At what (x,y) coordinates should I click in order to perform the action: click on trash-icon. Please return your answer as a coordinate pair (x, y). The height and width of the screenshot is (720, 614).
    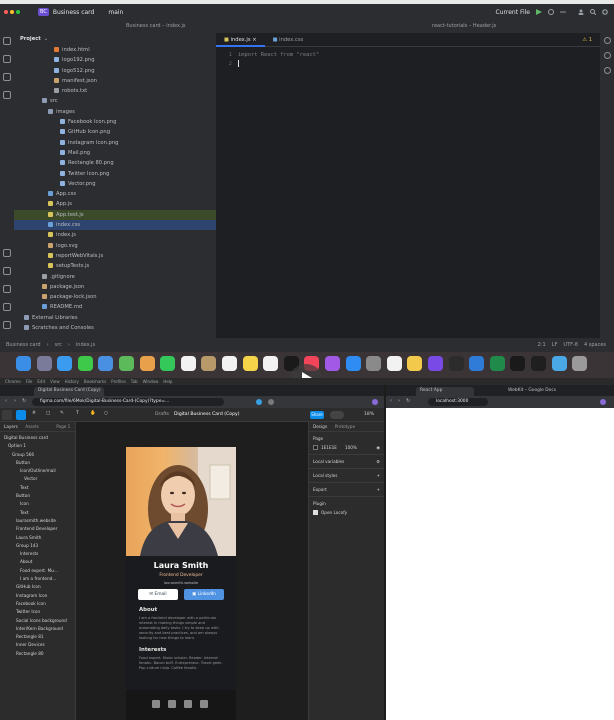
    Looking at the image, I should click on (580, 363).